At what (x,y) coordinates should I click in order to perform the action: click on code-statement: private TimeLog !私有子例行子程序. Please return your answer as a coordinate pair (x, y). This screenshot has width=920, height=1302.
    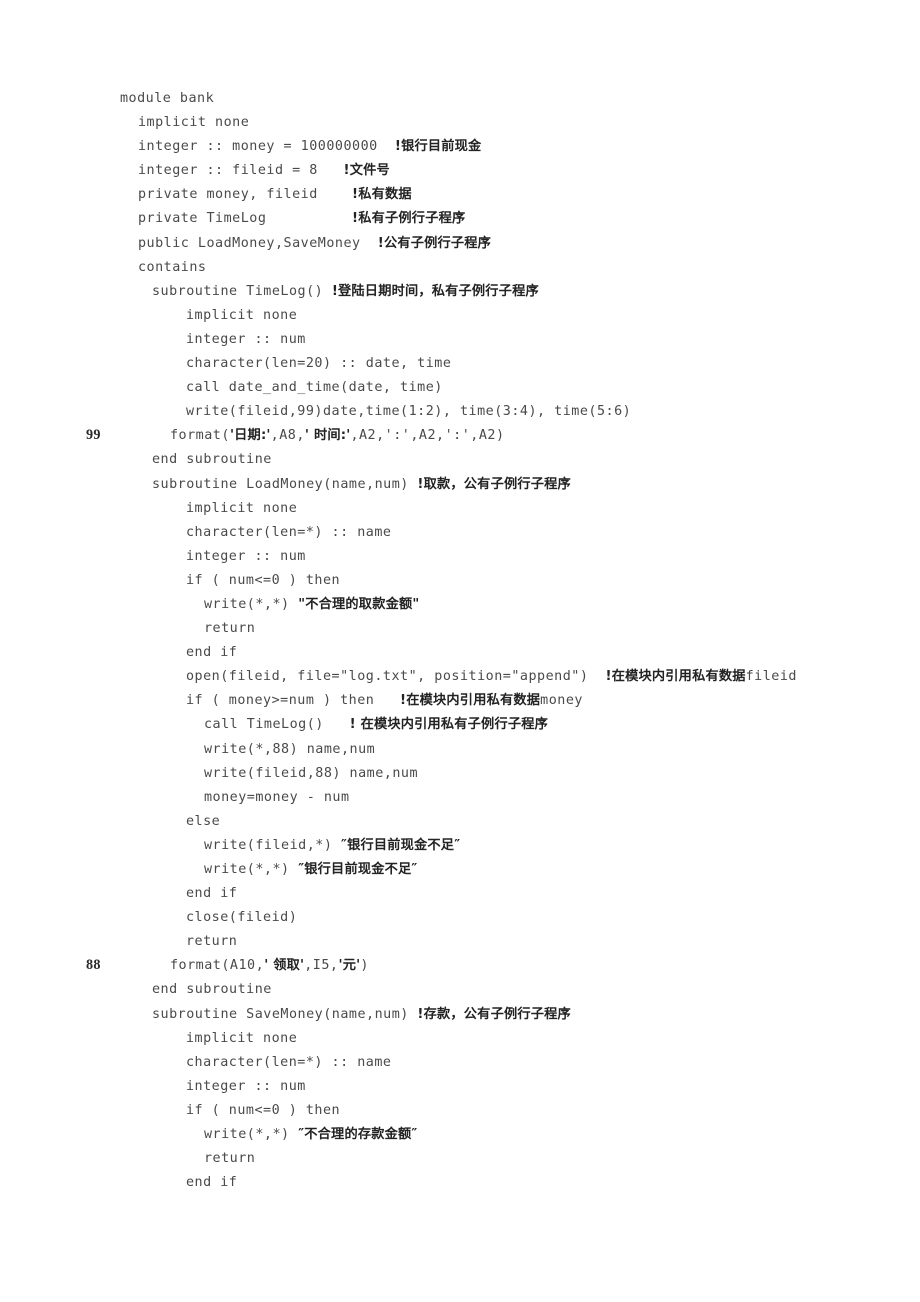
    Looking at the image, I should click on (292, 218).